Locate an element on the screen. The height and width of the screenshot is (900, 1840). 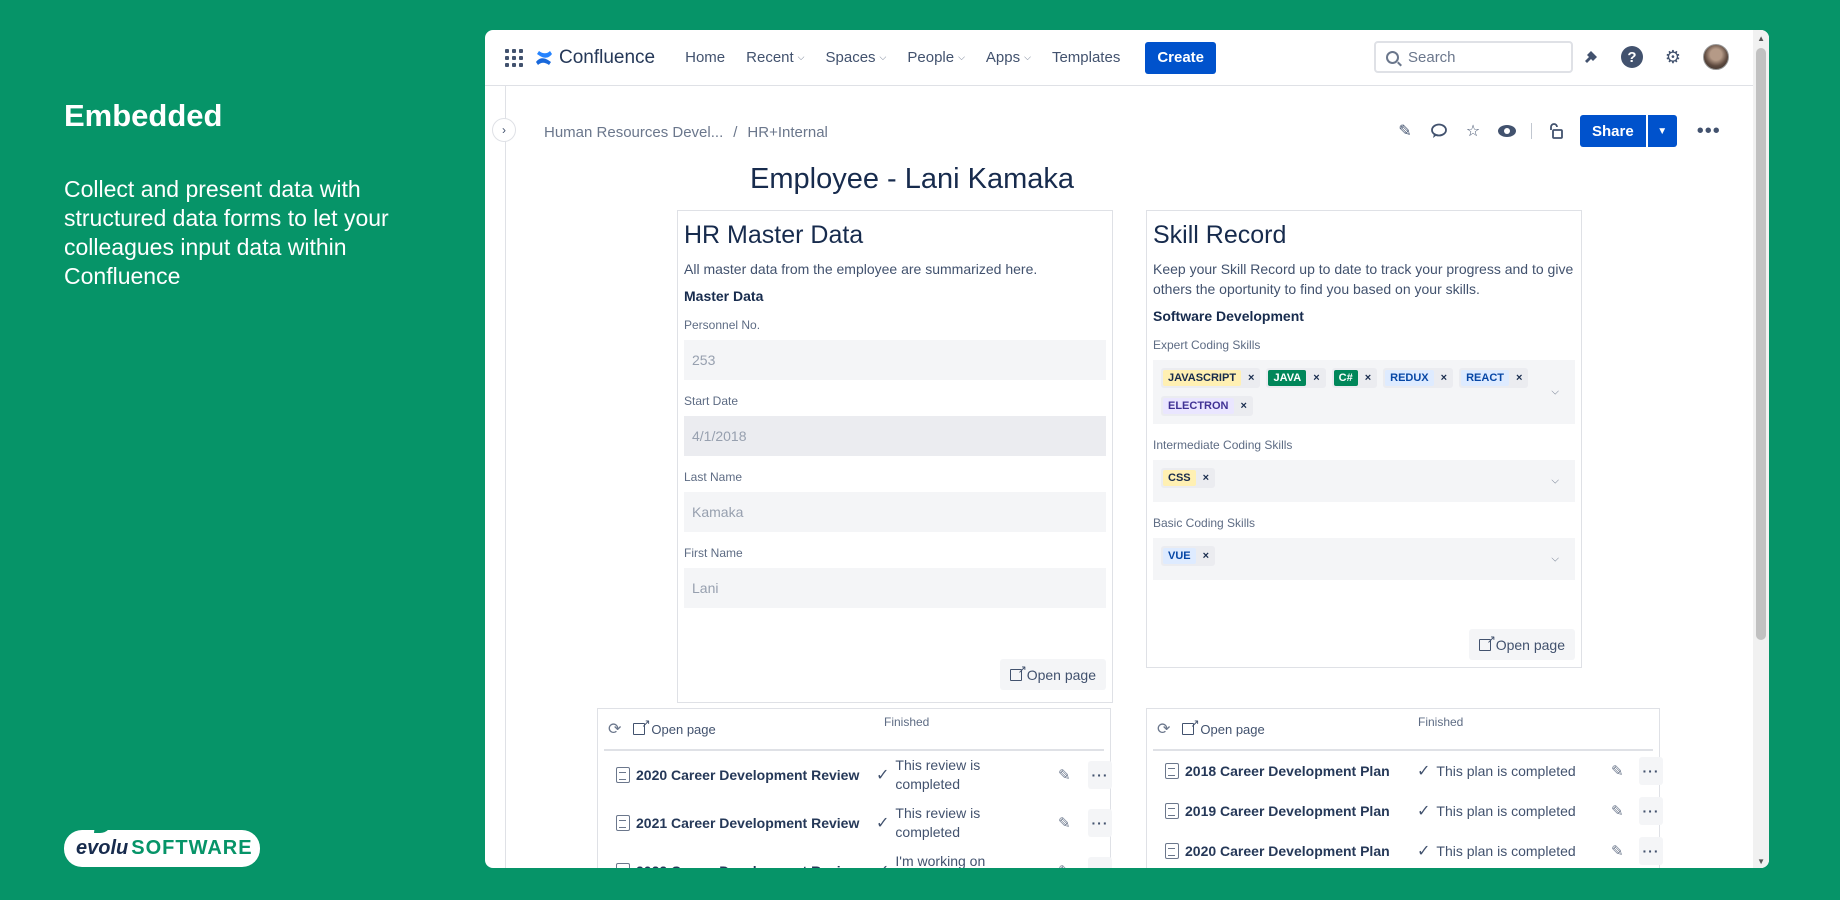
skill-tag-label: JAVASCRIPT is located at coordinates (1202, 378).